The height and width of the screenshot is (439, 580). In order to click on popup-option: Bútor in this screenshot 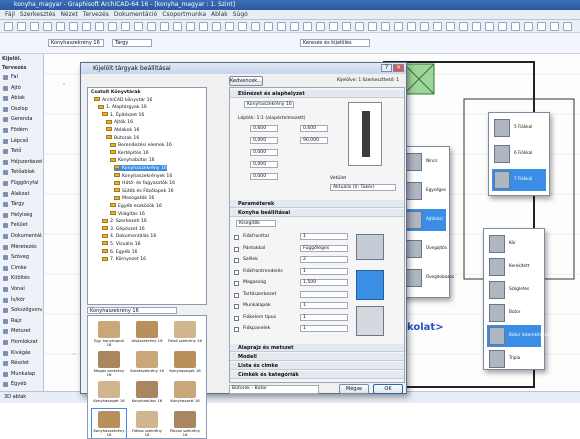, I will do `click(514, 313)`.